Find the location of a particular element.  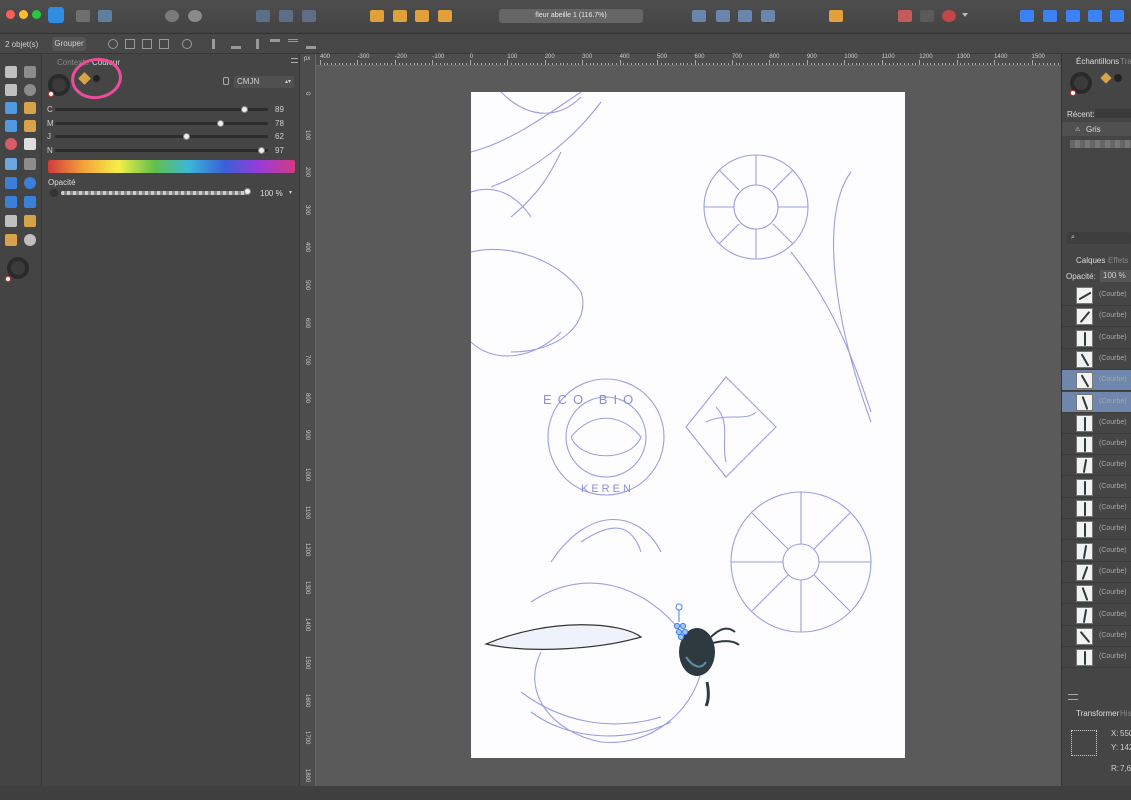

lock-icon is located at coordinates (226, 81).